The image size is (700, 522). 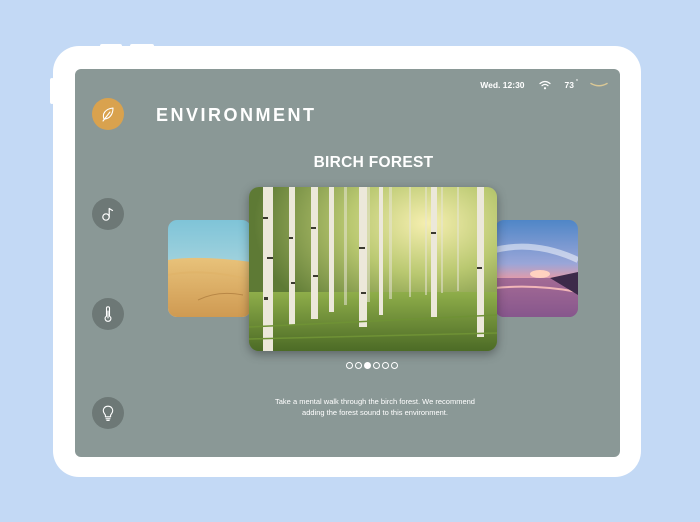 I want to click on birch-forest-image, so click(x=373, y=269).